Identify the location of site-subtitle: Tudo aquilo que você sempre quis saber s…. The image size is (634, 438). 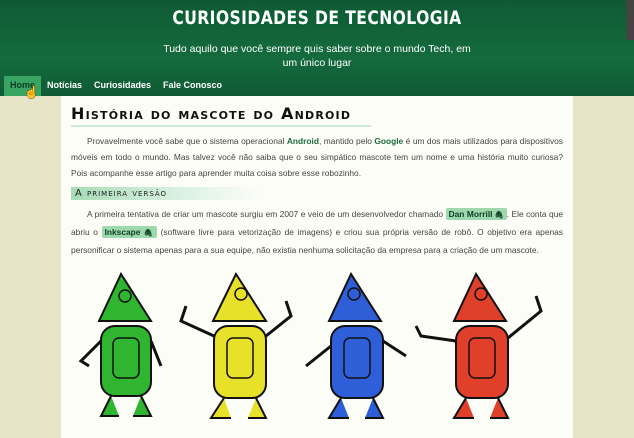
(317, 56).